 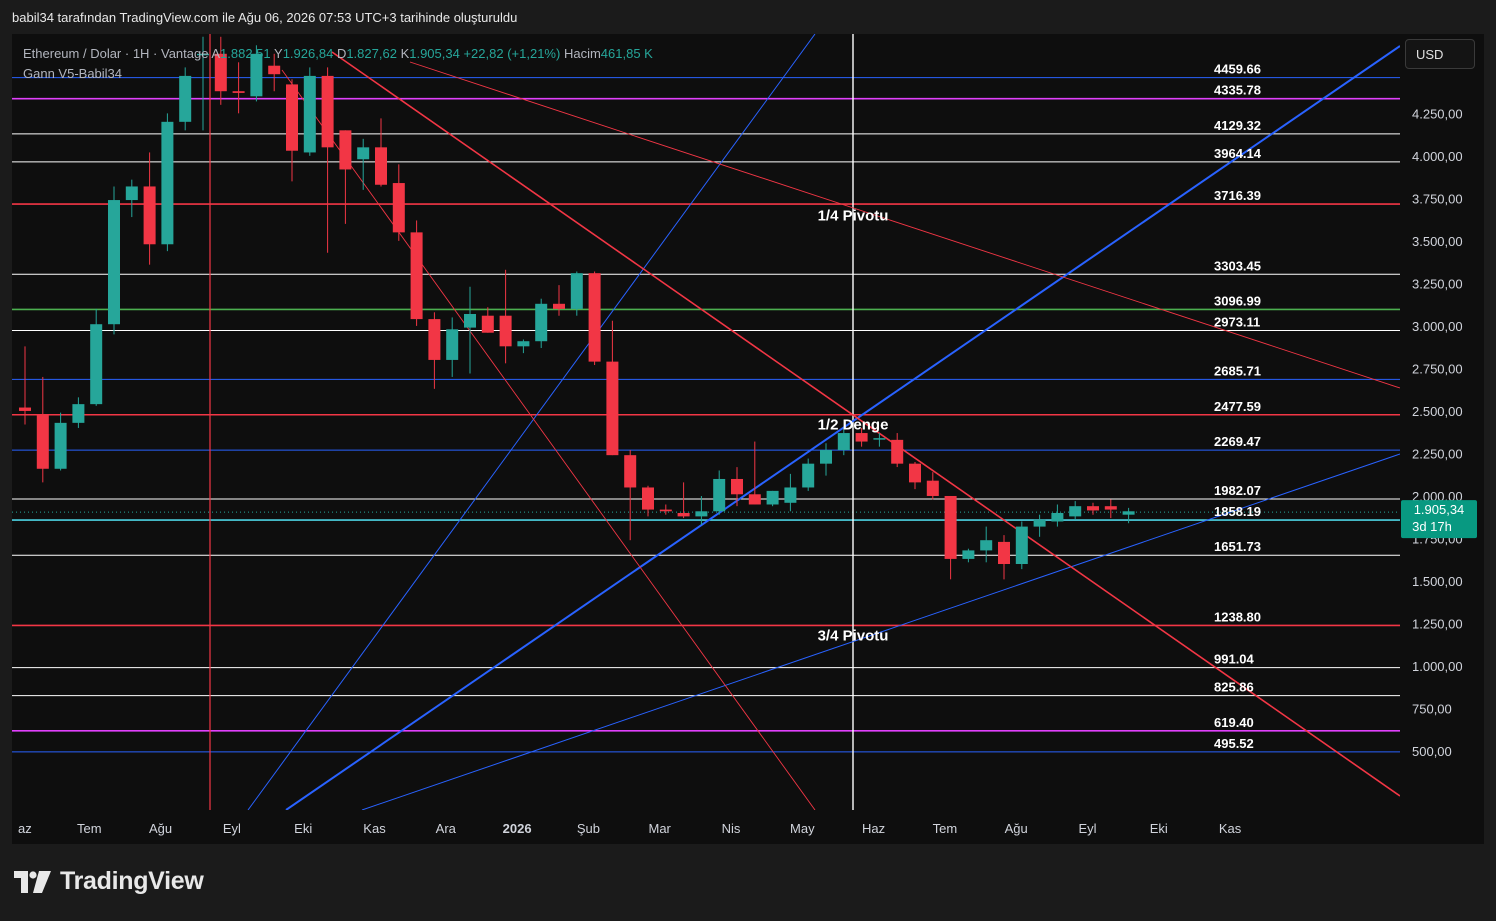 I want to click on legend-symbol: Ethereum / Dolar · 1H · Vantage, so click(x=115, y=53).